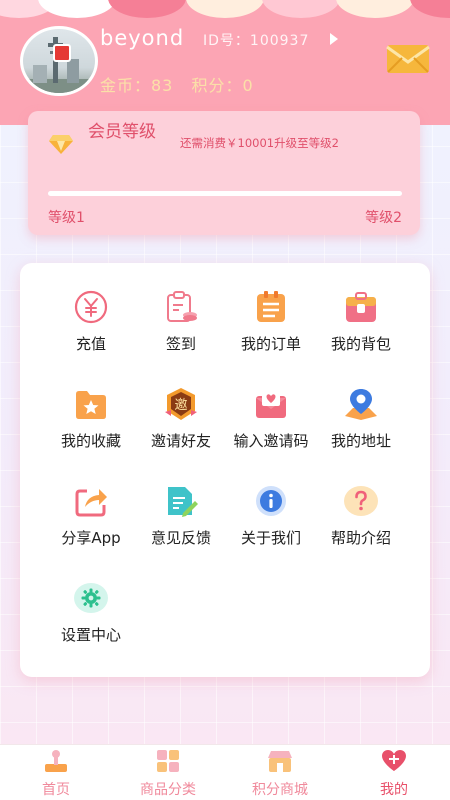  I want to click on menu-label: 输入邀请码, so click(271, 441).